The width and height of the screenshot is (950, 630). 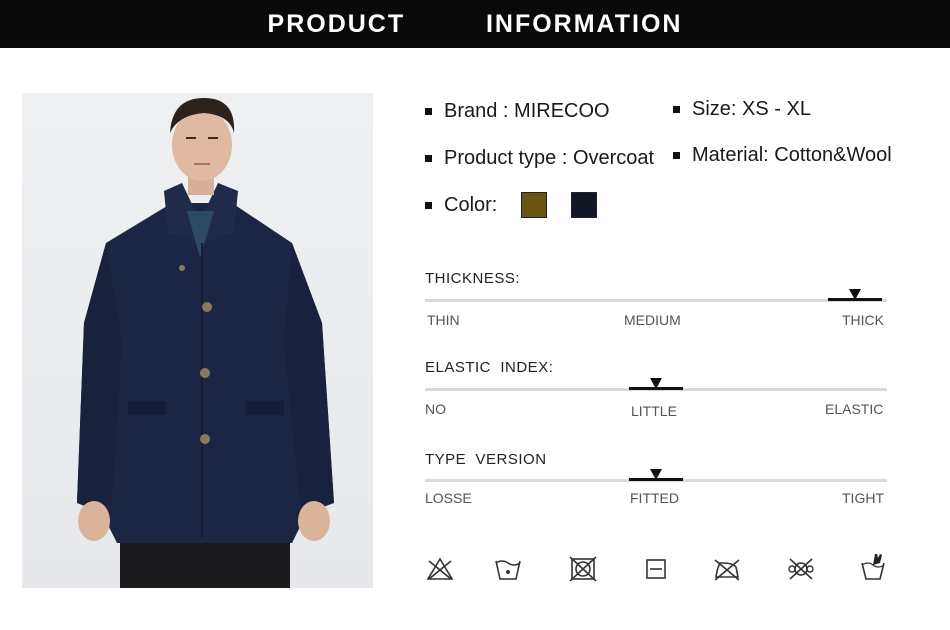 I want to click on do-not-tumble-dry-icon, so click(x=583, y=569).